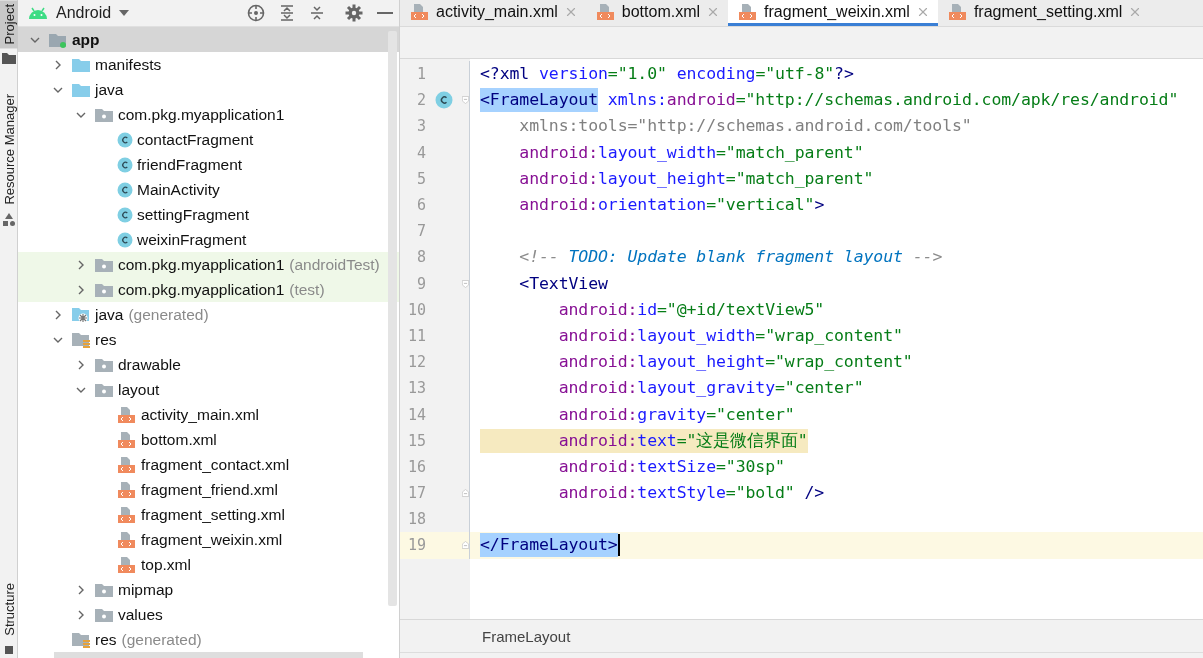 The image size is (1203, 658). I want to click on code-line: </FrameLayout>, so click(840, 545).